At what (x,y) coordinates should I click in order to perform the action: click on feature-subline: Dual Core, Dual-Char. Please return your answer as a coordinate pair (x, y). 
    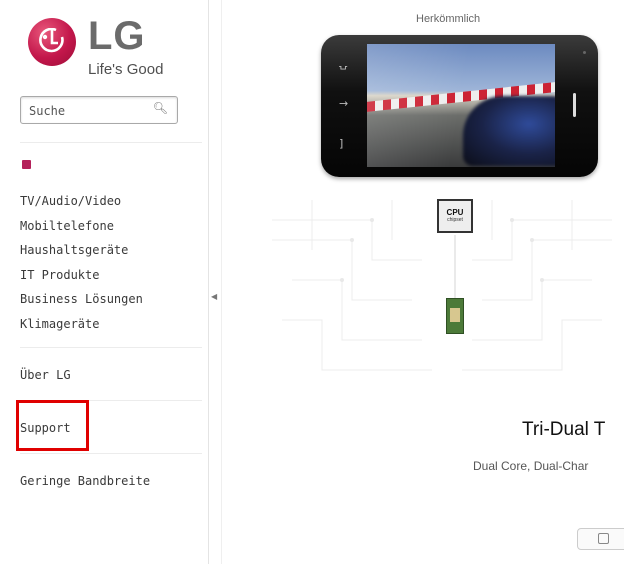
    Looking at the image, I should click on (531, 466).